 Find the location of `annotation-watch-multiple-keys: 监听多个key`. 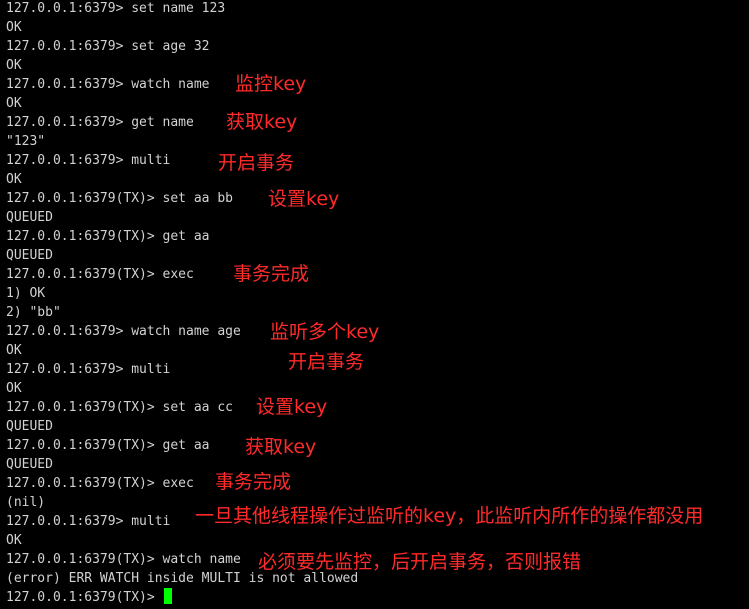

annotation-watch-multiple-keys: 监听多个key is located at coordinates (325, 332).